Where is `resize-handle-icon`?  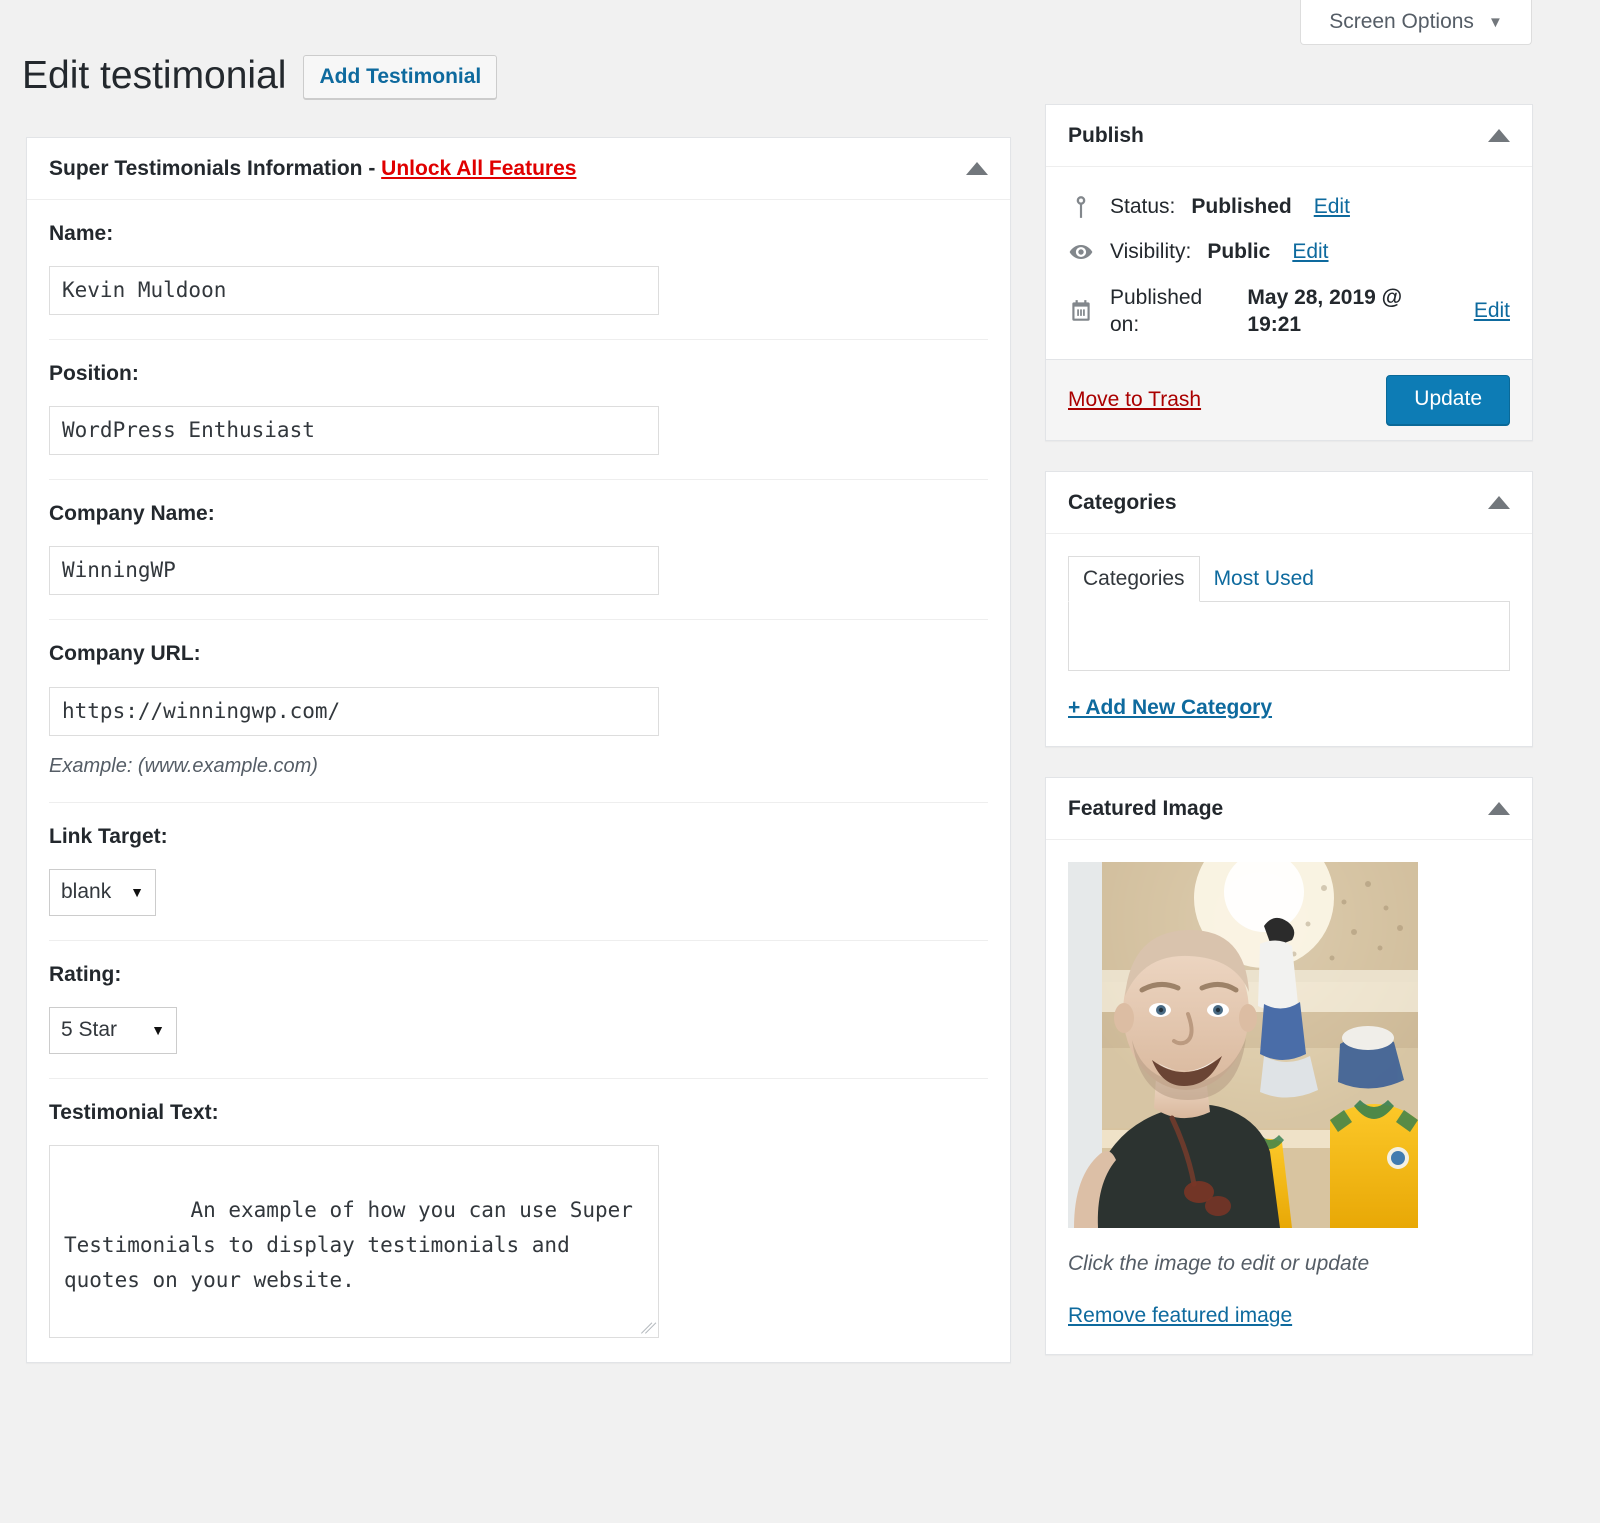
resize-handle-icon is located at coordinates (647, 1327).